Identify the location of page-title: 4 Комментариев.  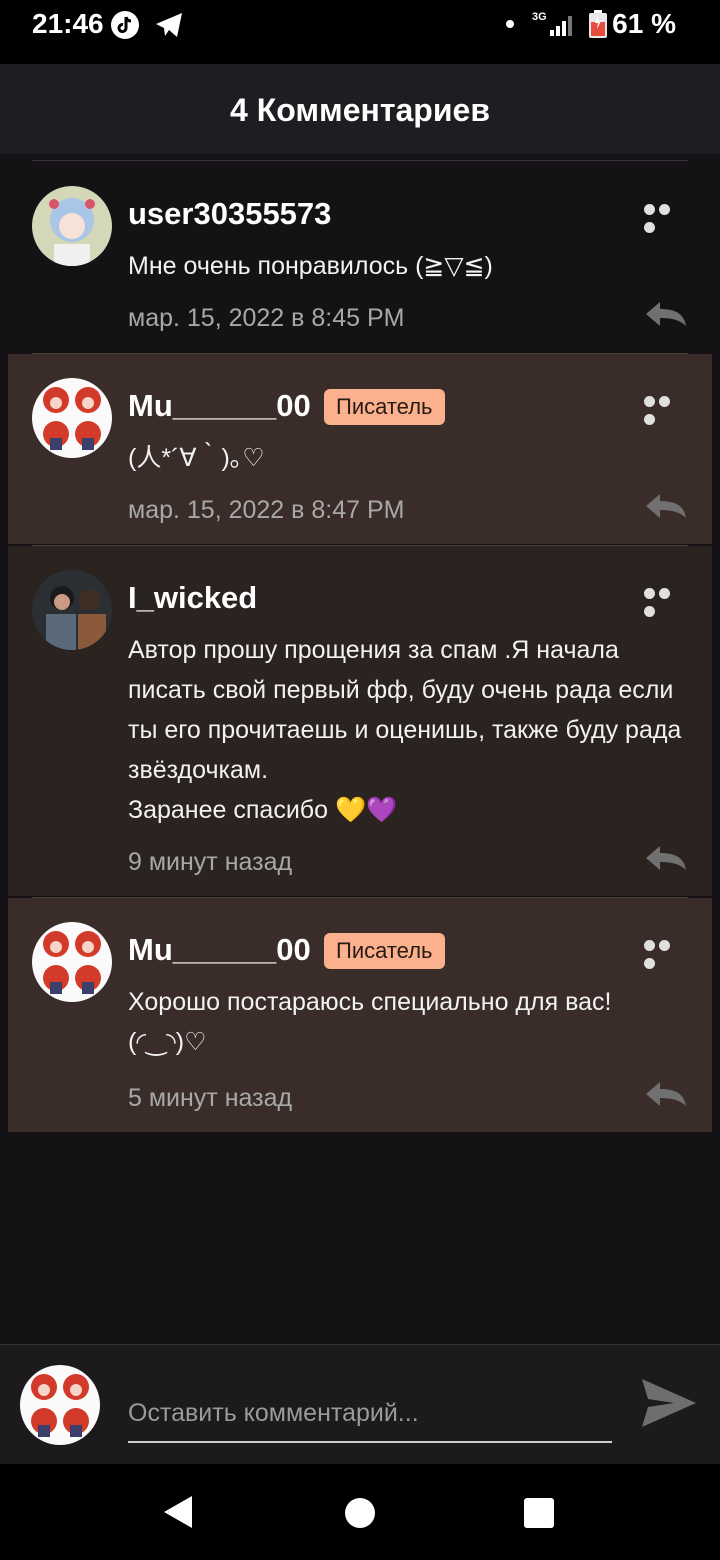
(360, 110).